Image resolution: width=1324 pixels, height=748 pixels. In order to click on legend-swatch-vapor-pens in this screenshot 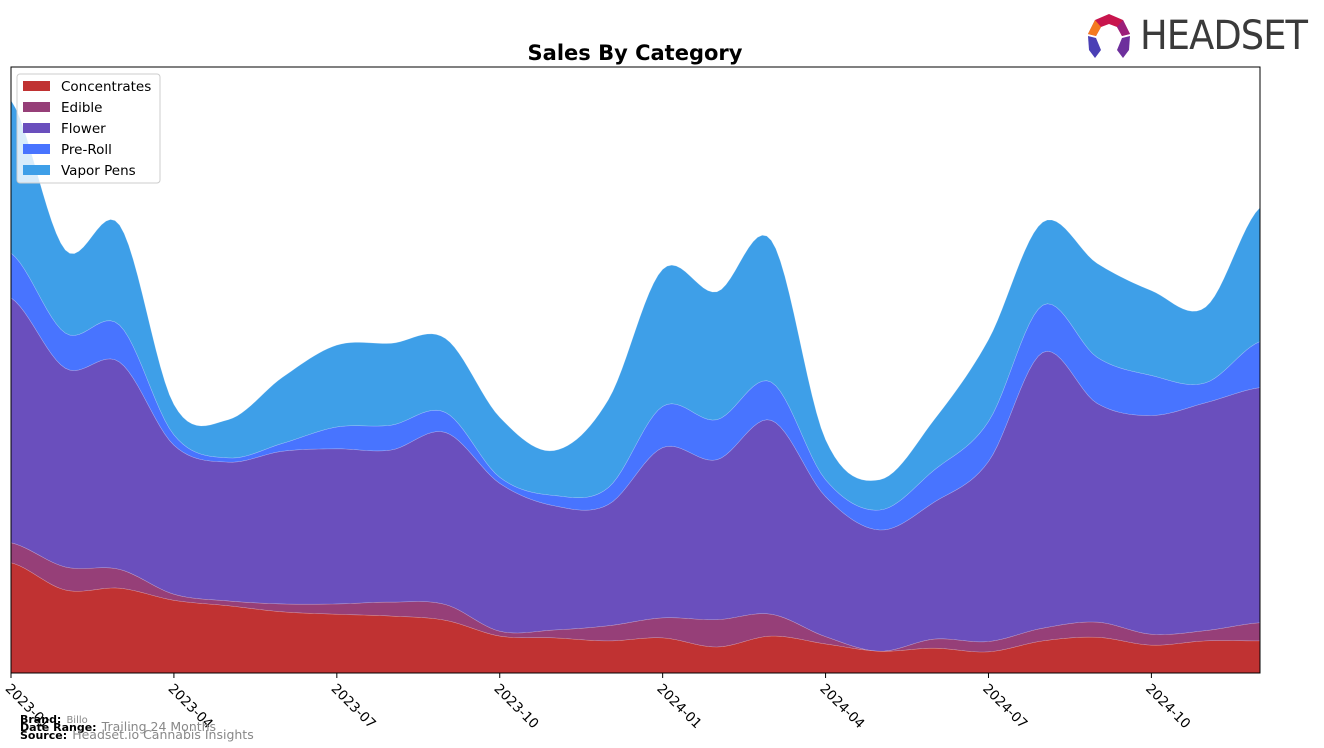, I will do `click(36, 170)`.